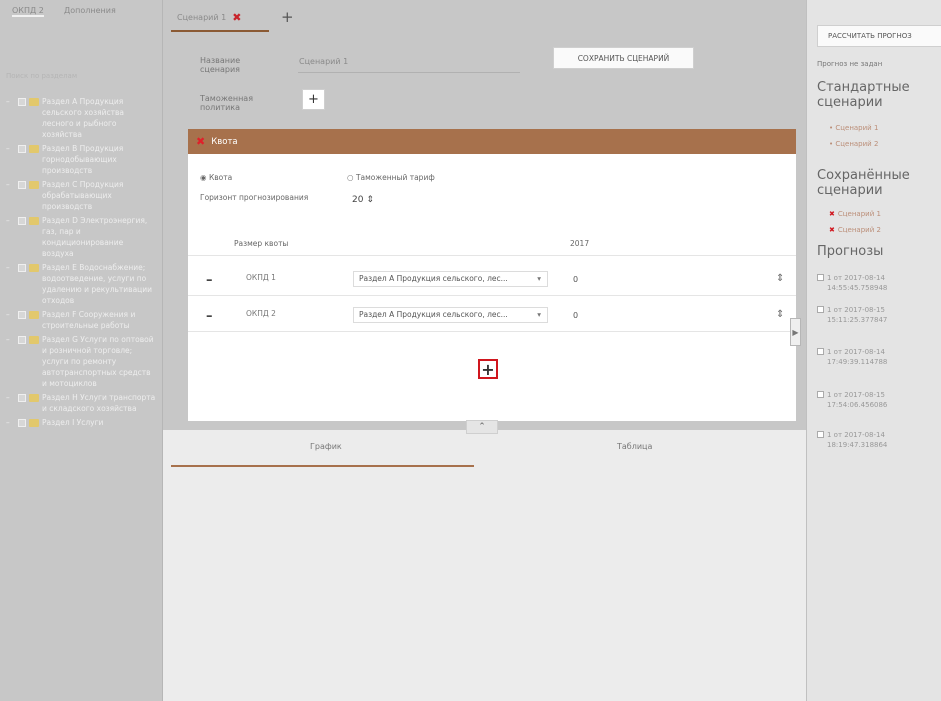  I want to click on scenario-name-input: Сценарий 1, so click(323, 61).